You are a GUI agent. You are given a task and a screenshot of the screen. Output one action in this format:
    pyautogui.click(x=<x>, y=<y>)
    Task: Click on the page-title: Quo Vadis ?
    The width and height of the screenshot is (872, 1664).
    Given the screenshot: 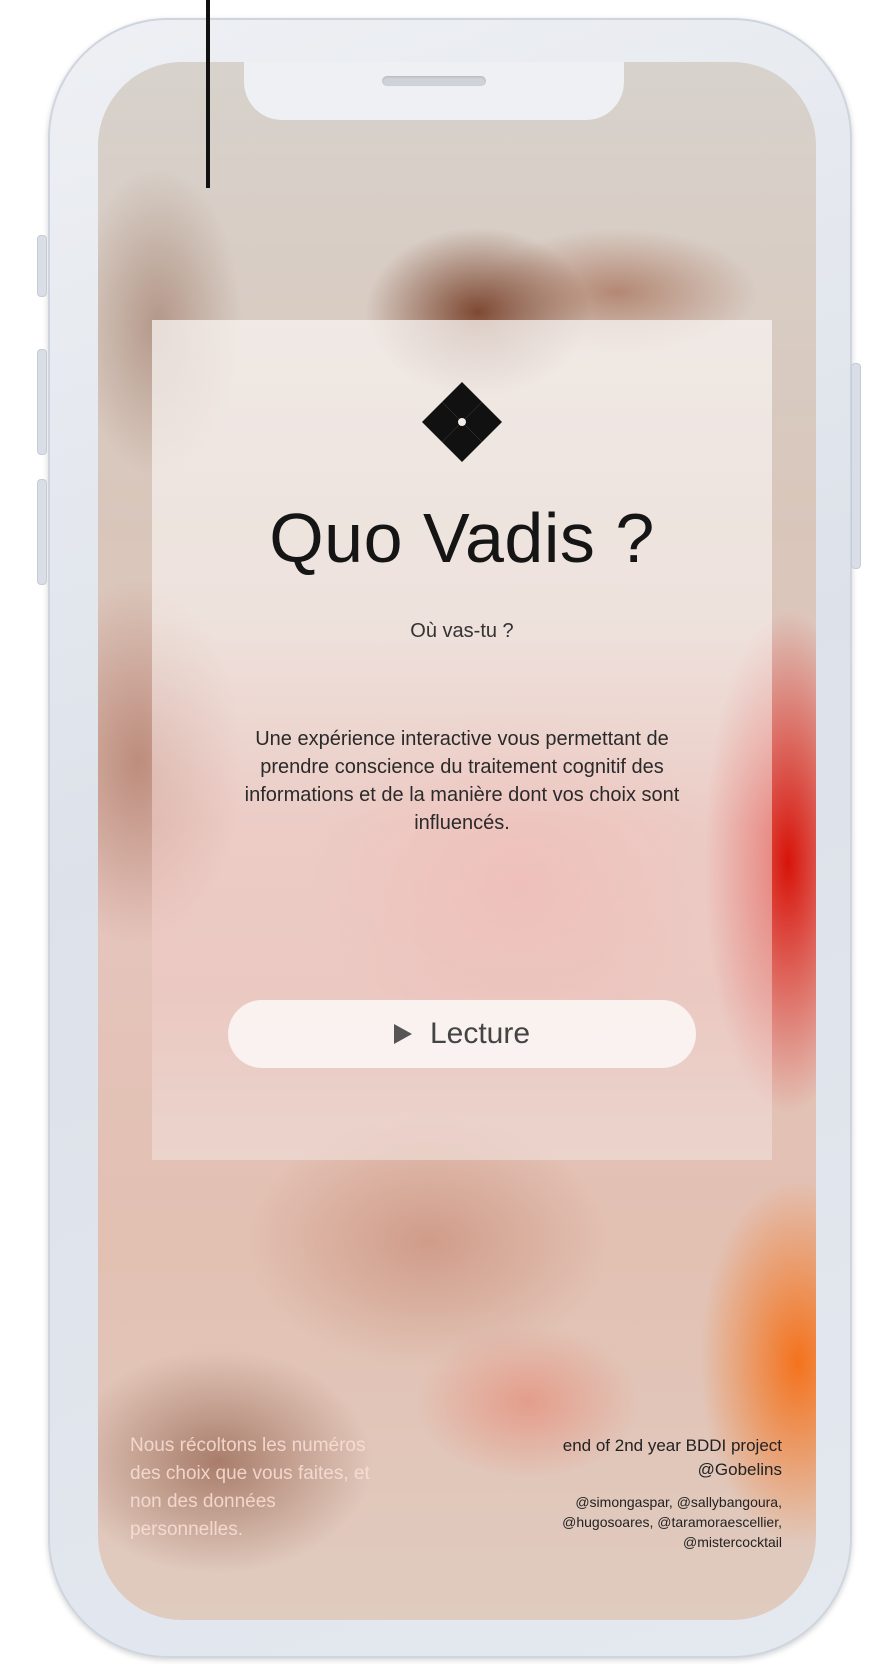 What is the action you would take?
    pyautogui.click(x=462, y=538)
    